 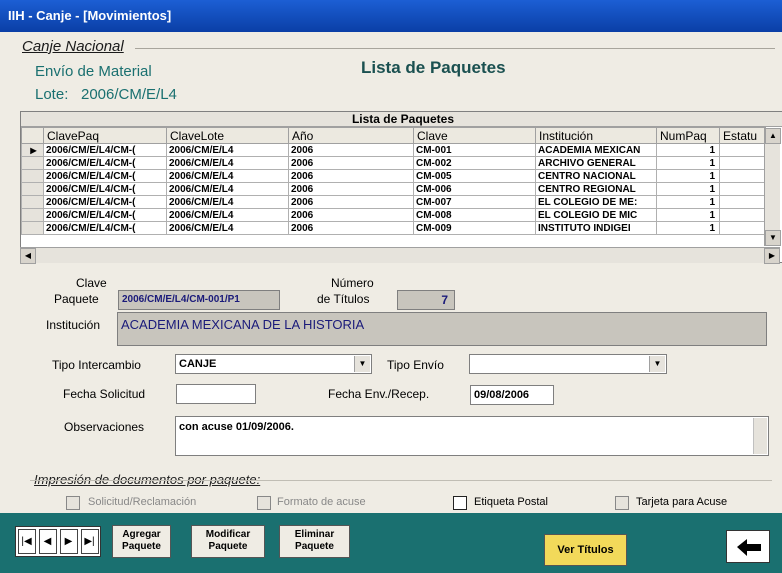 What do you see at coordinates (596, 135) in the screenshot?
I see `col-institucion: Institución` at bounding box center [596, 135].